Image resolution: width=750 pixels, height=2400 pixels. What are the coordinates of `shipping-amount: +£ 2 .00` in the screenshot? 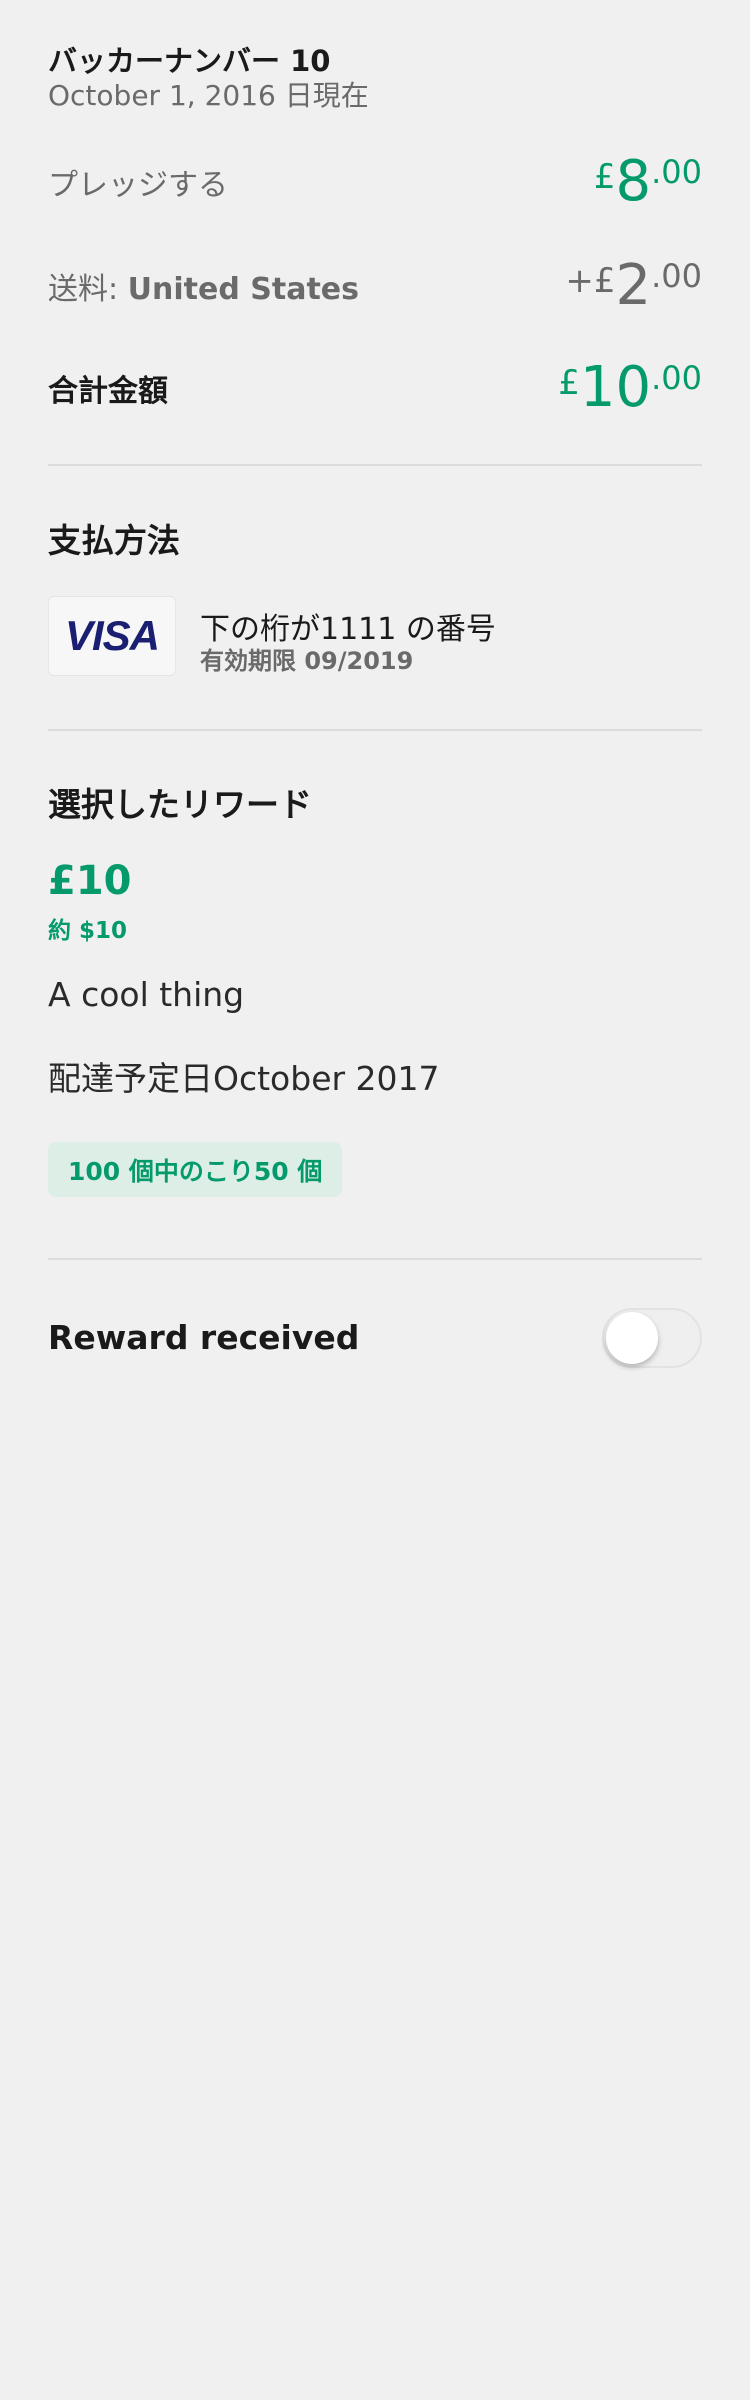 It's located at (633, 286).